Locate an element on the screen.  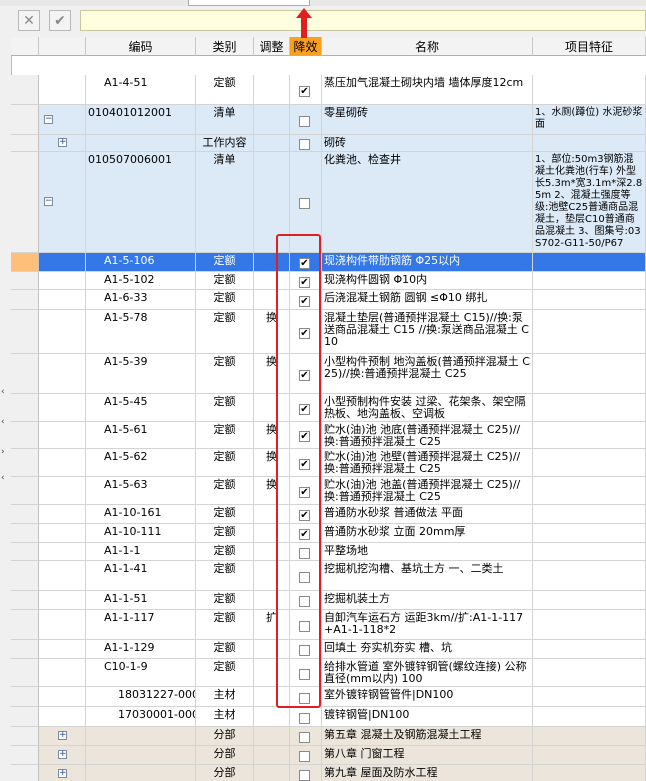
feature-cell: 1、水厕(蹲位) 水泥砂浆面 is located at coordinates (589, 120).